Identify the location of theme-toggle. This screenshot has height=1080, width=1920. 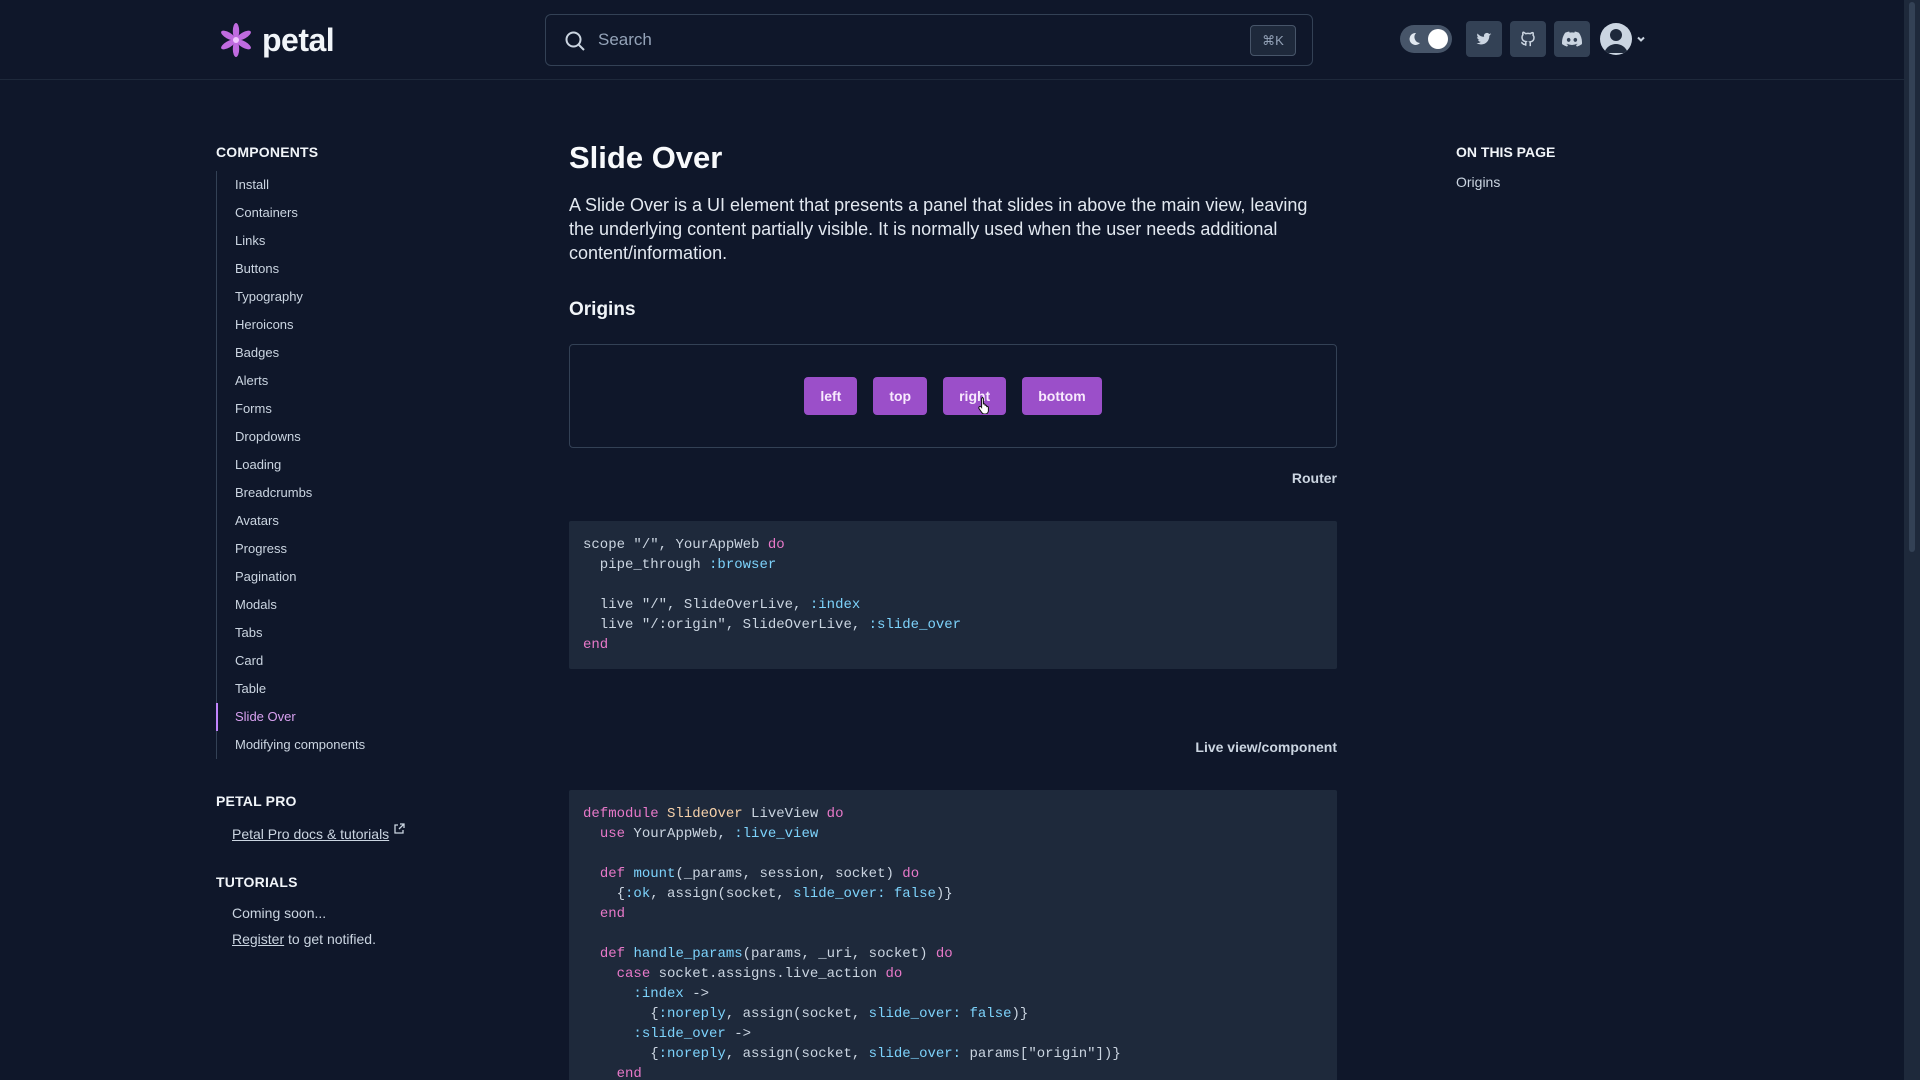
(1426, 39).